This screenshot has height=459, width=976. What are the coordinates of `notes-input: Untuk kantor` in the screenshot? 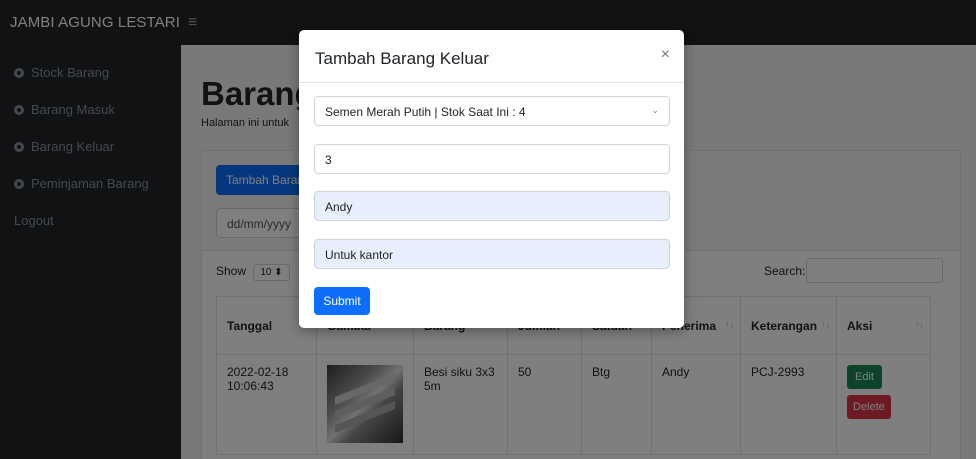 It's located at (492, 254).